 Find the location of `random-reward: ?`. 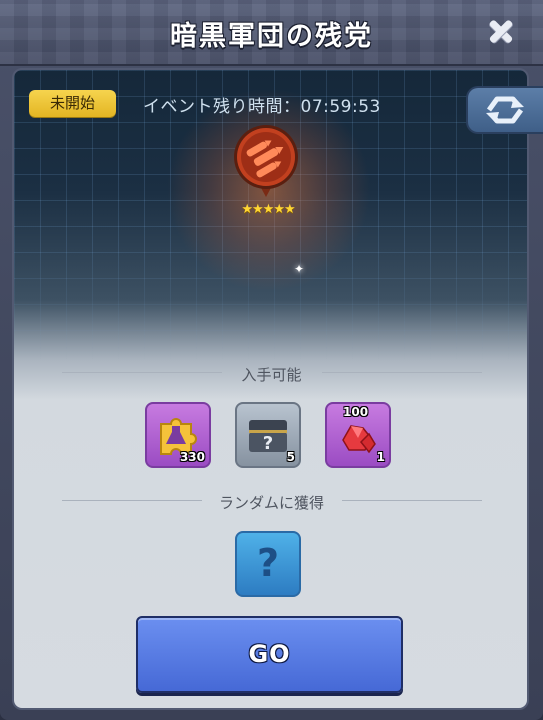

random-reward: ? is located at coordinates (268, 564).